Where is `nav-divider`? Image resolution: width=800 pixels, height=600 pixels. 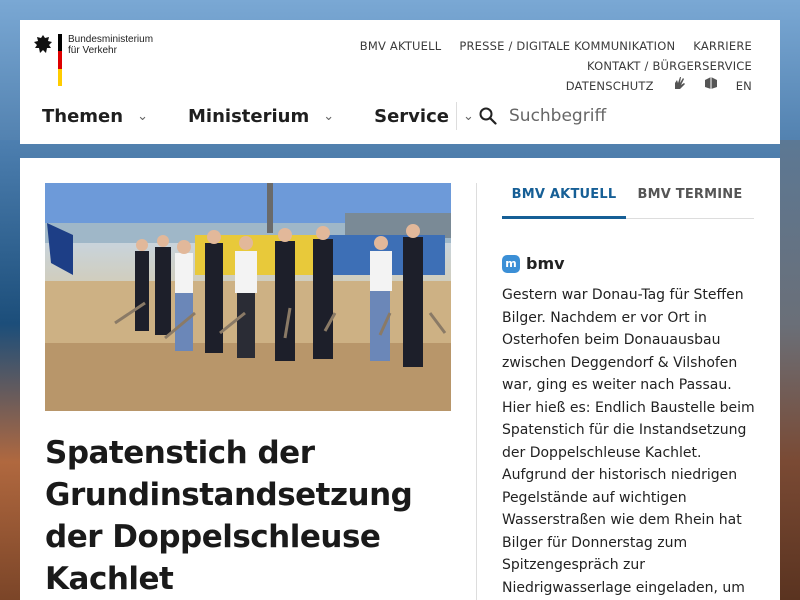 nav-divider is located at coordinates (456, 116).